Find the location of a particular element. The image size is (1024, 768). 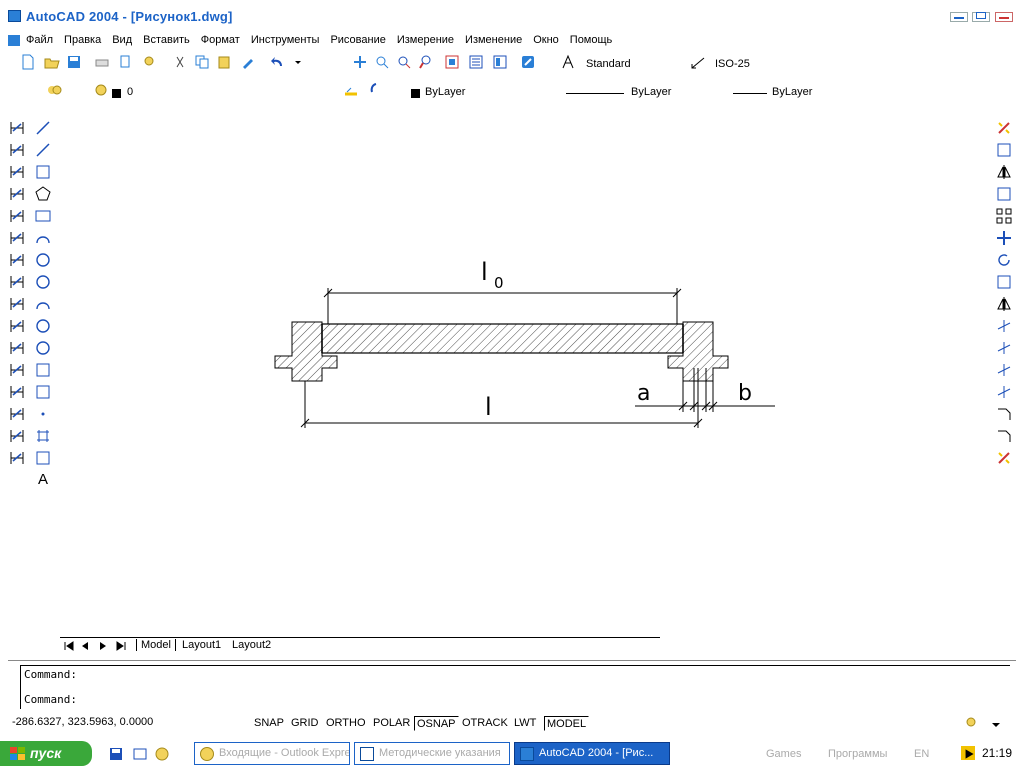

menu-help: Помощь is located at coordinates (591, 40).